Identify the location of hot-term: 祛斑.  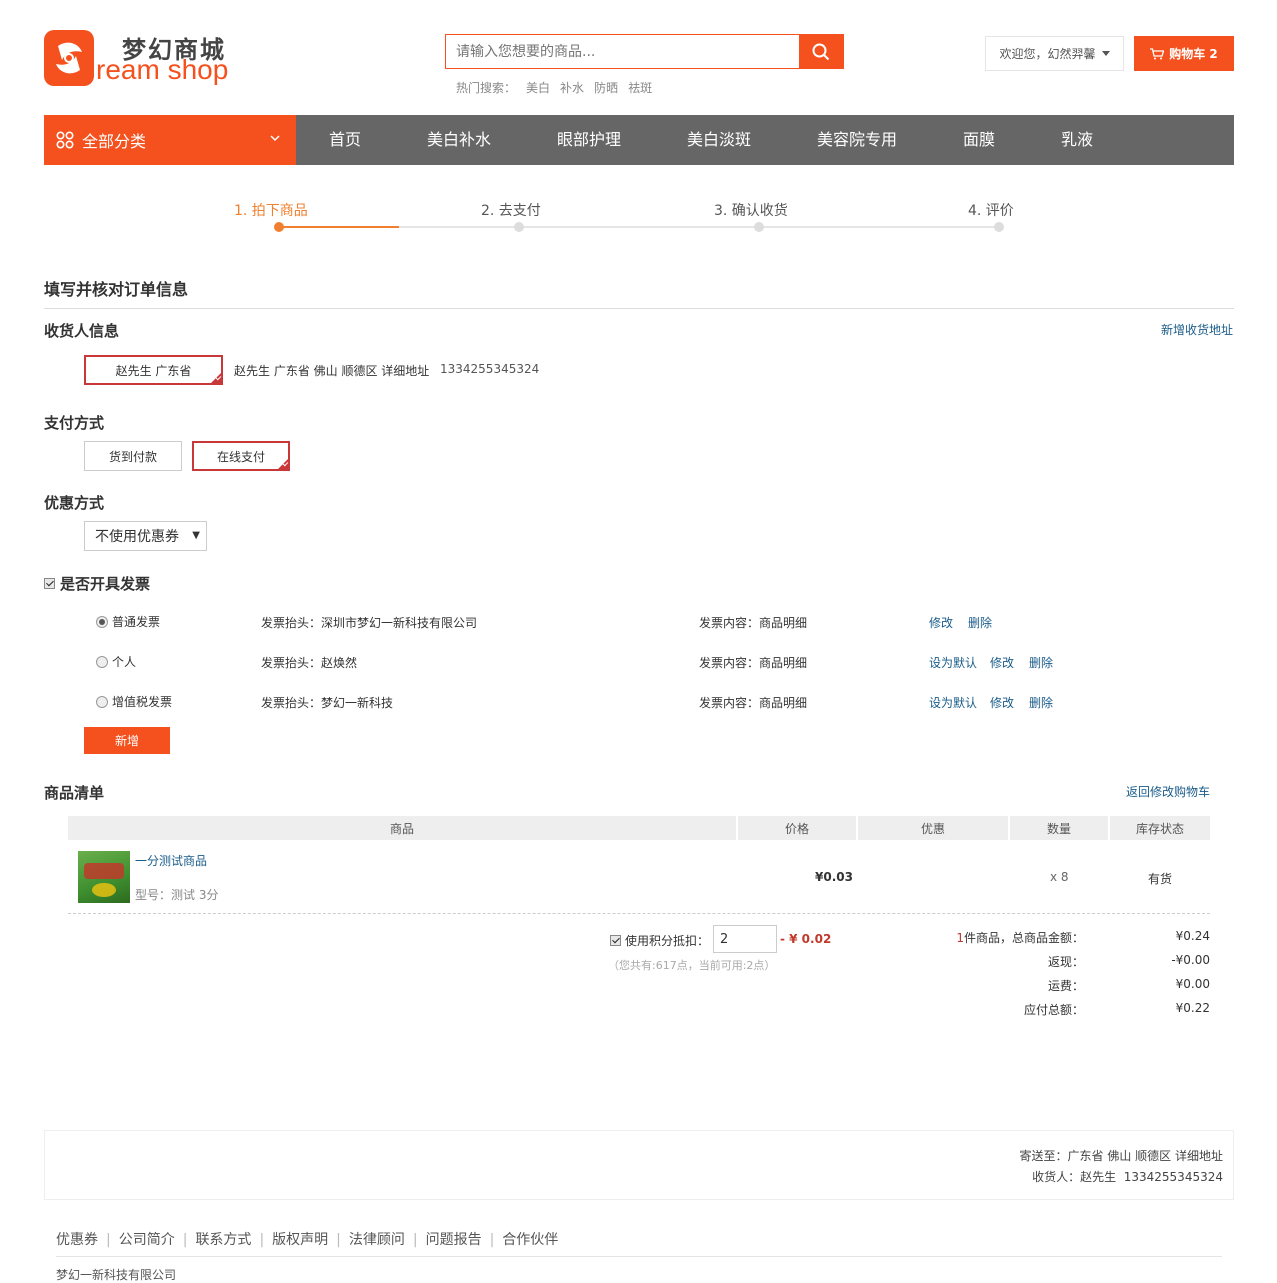
(640, 88).